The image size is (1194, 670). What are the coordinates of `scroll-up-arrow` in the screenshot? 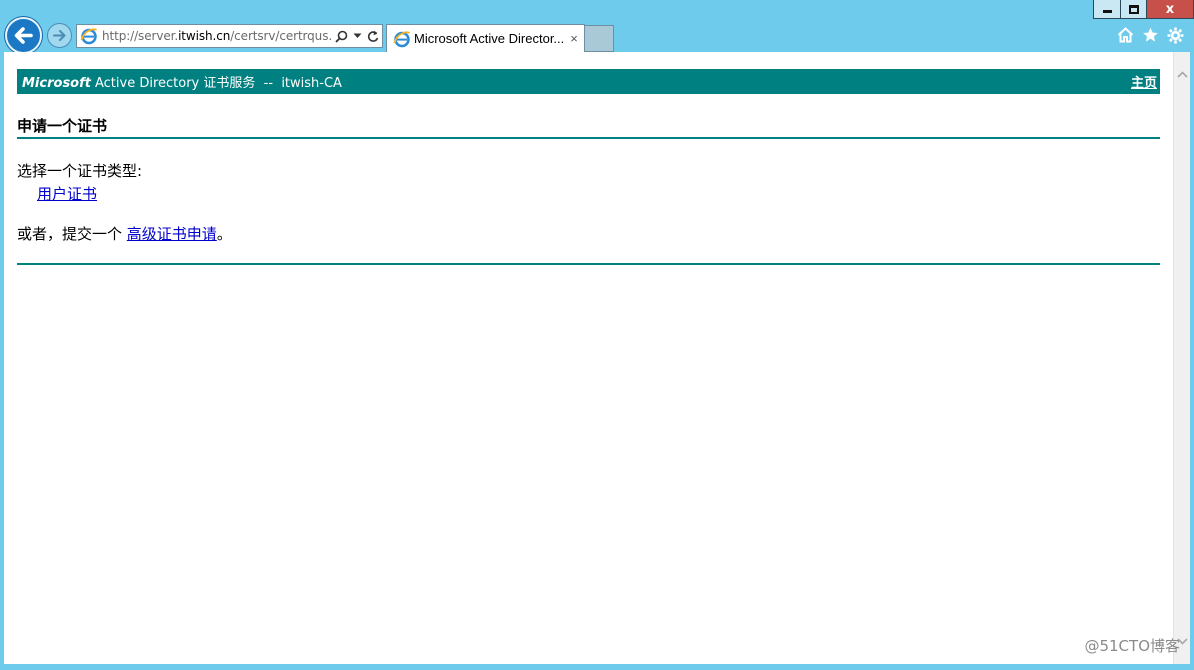 It's located at (1182, 74).